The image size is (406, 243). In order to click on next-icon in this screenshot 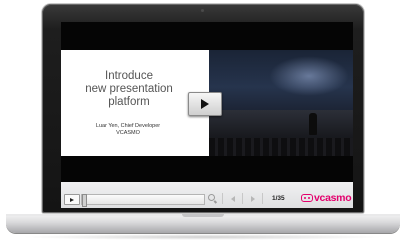, I will do `click(252, 198)`.